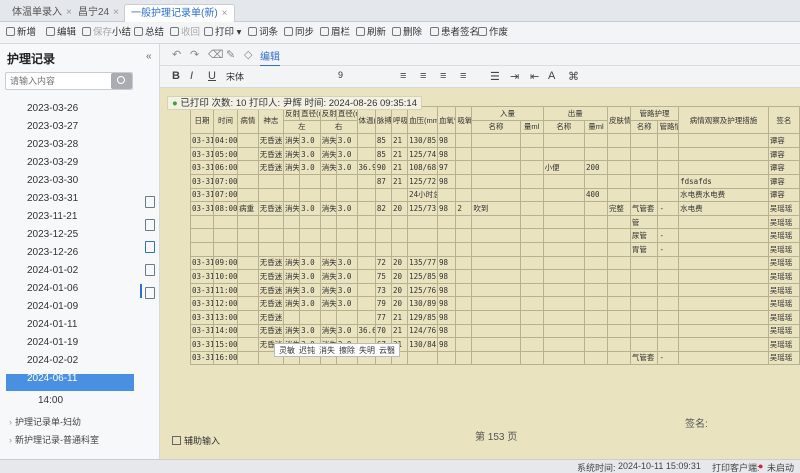 Image resolution: width=800 pixels, height=473 pixels. Describe the element at coordinates (21, 33) in the screenshot. I see `new-button: 新增` at that location.